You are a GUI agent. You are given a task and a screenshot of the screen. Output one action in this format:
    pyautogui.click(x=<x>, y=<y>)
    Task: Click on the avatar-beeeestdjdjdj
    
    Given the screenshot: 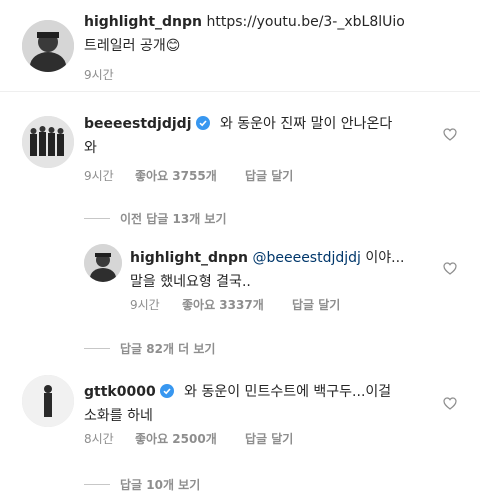 What is the action you would take?
    pyautogui.click(x=48, y=142)
    